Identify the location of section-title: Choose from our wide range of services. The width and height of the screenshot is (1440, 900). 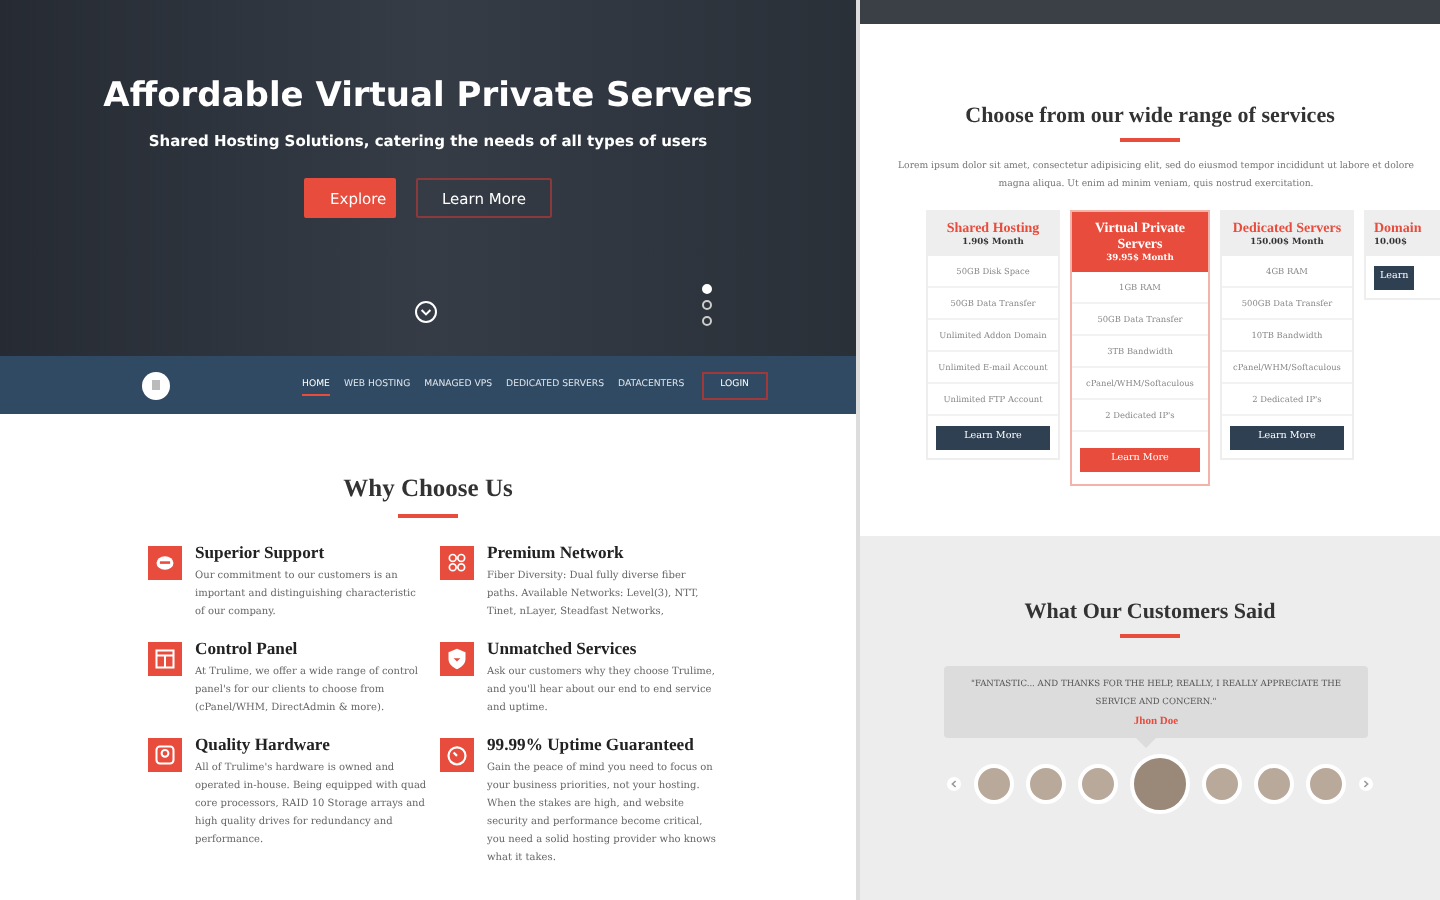
(1150, 116).